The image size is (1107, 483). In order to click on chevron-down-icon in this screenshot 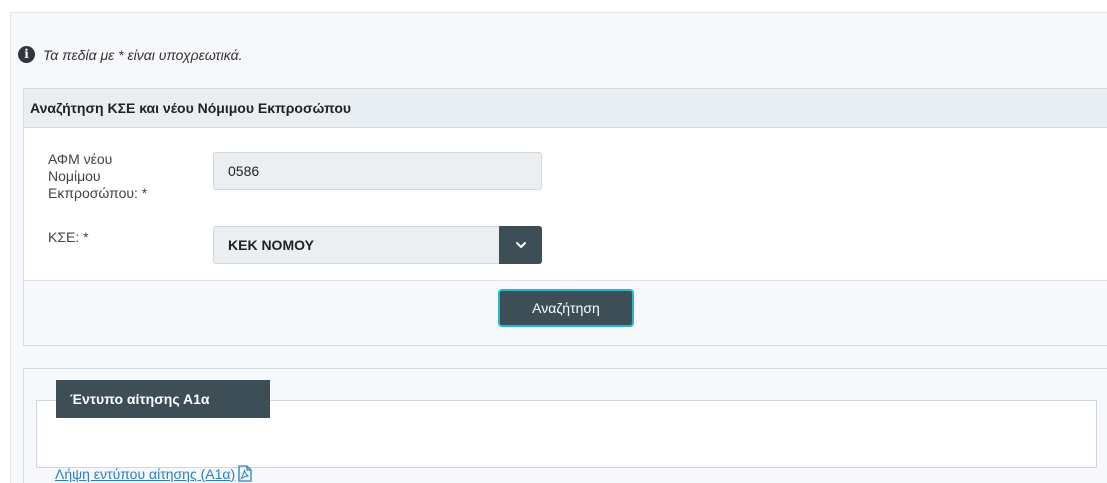, I will do `click(520, 245)`.